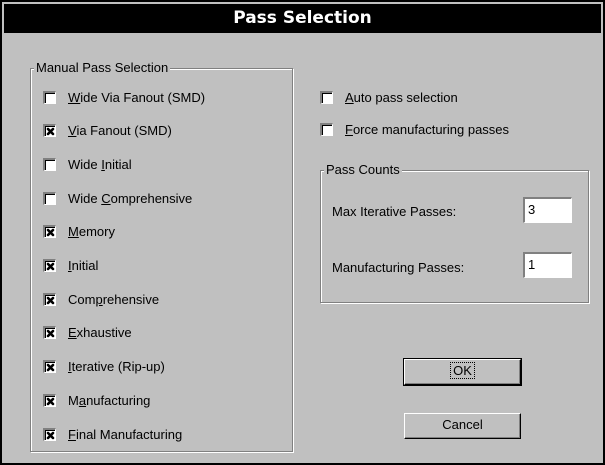 The width and height of the screenshot is (605, 465). I want to click on manual-initial-checkbox: Initial, so click(70, 266).